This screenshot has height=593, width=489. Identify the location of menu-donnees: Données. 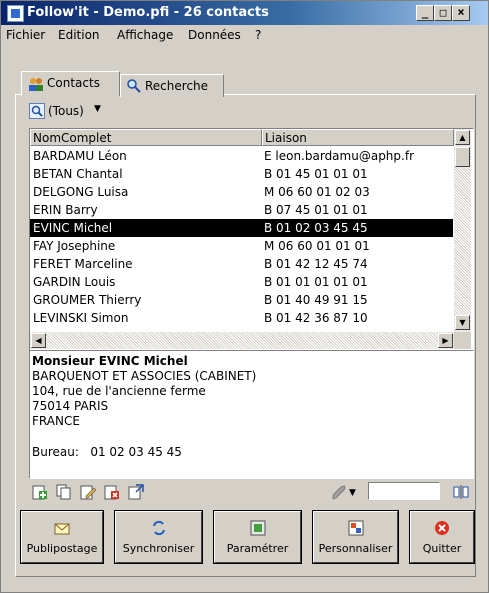
(214, 35).